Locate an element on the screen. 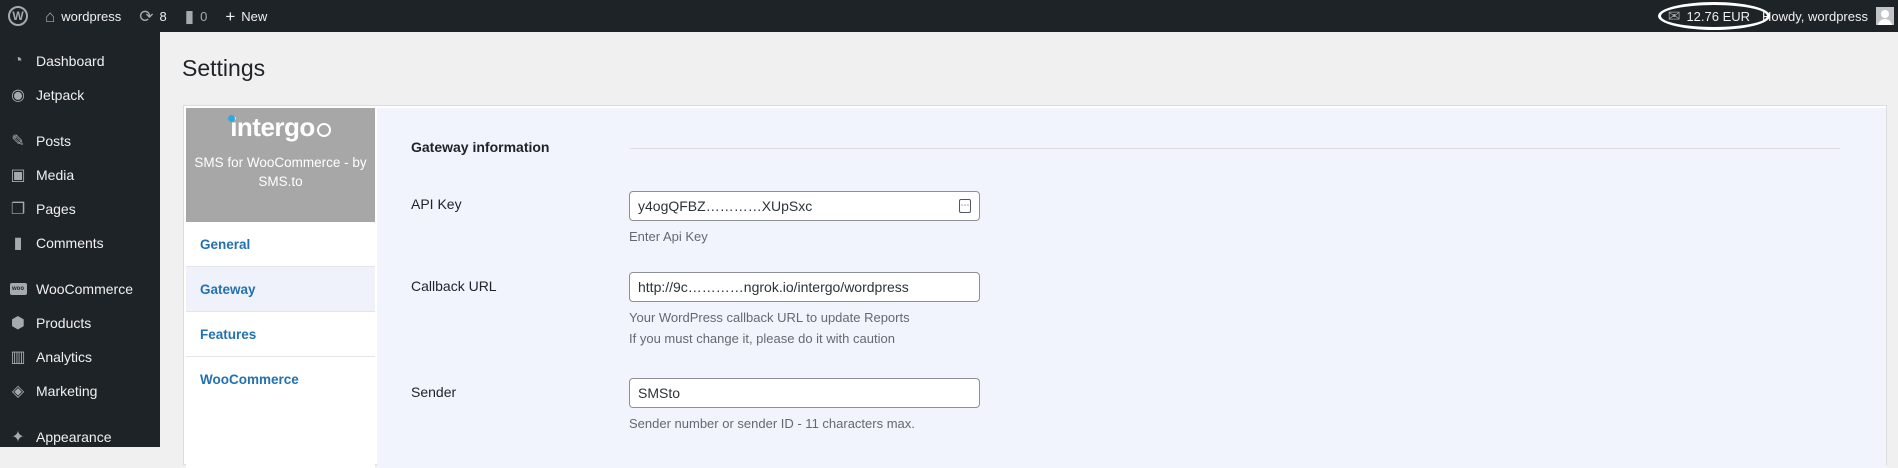 The height and width of the screenshot is (468, 1898). intergo-logo: intergo is located at coordinates (279, 125).